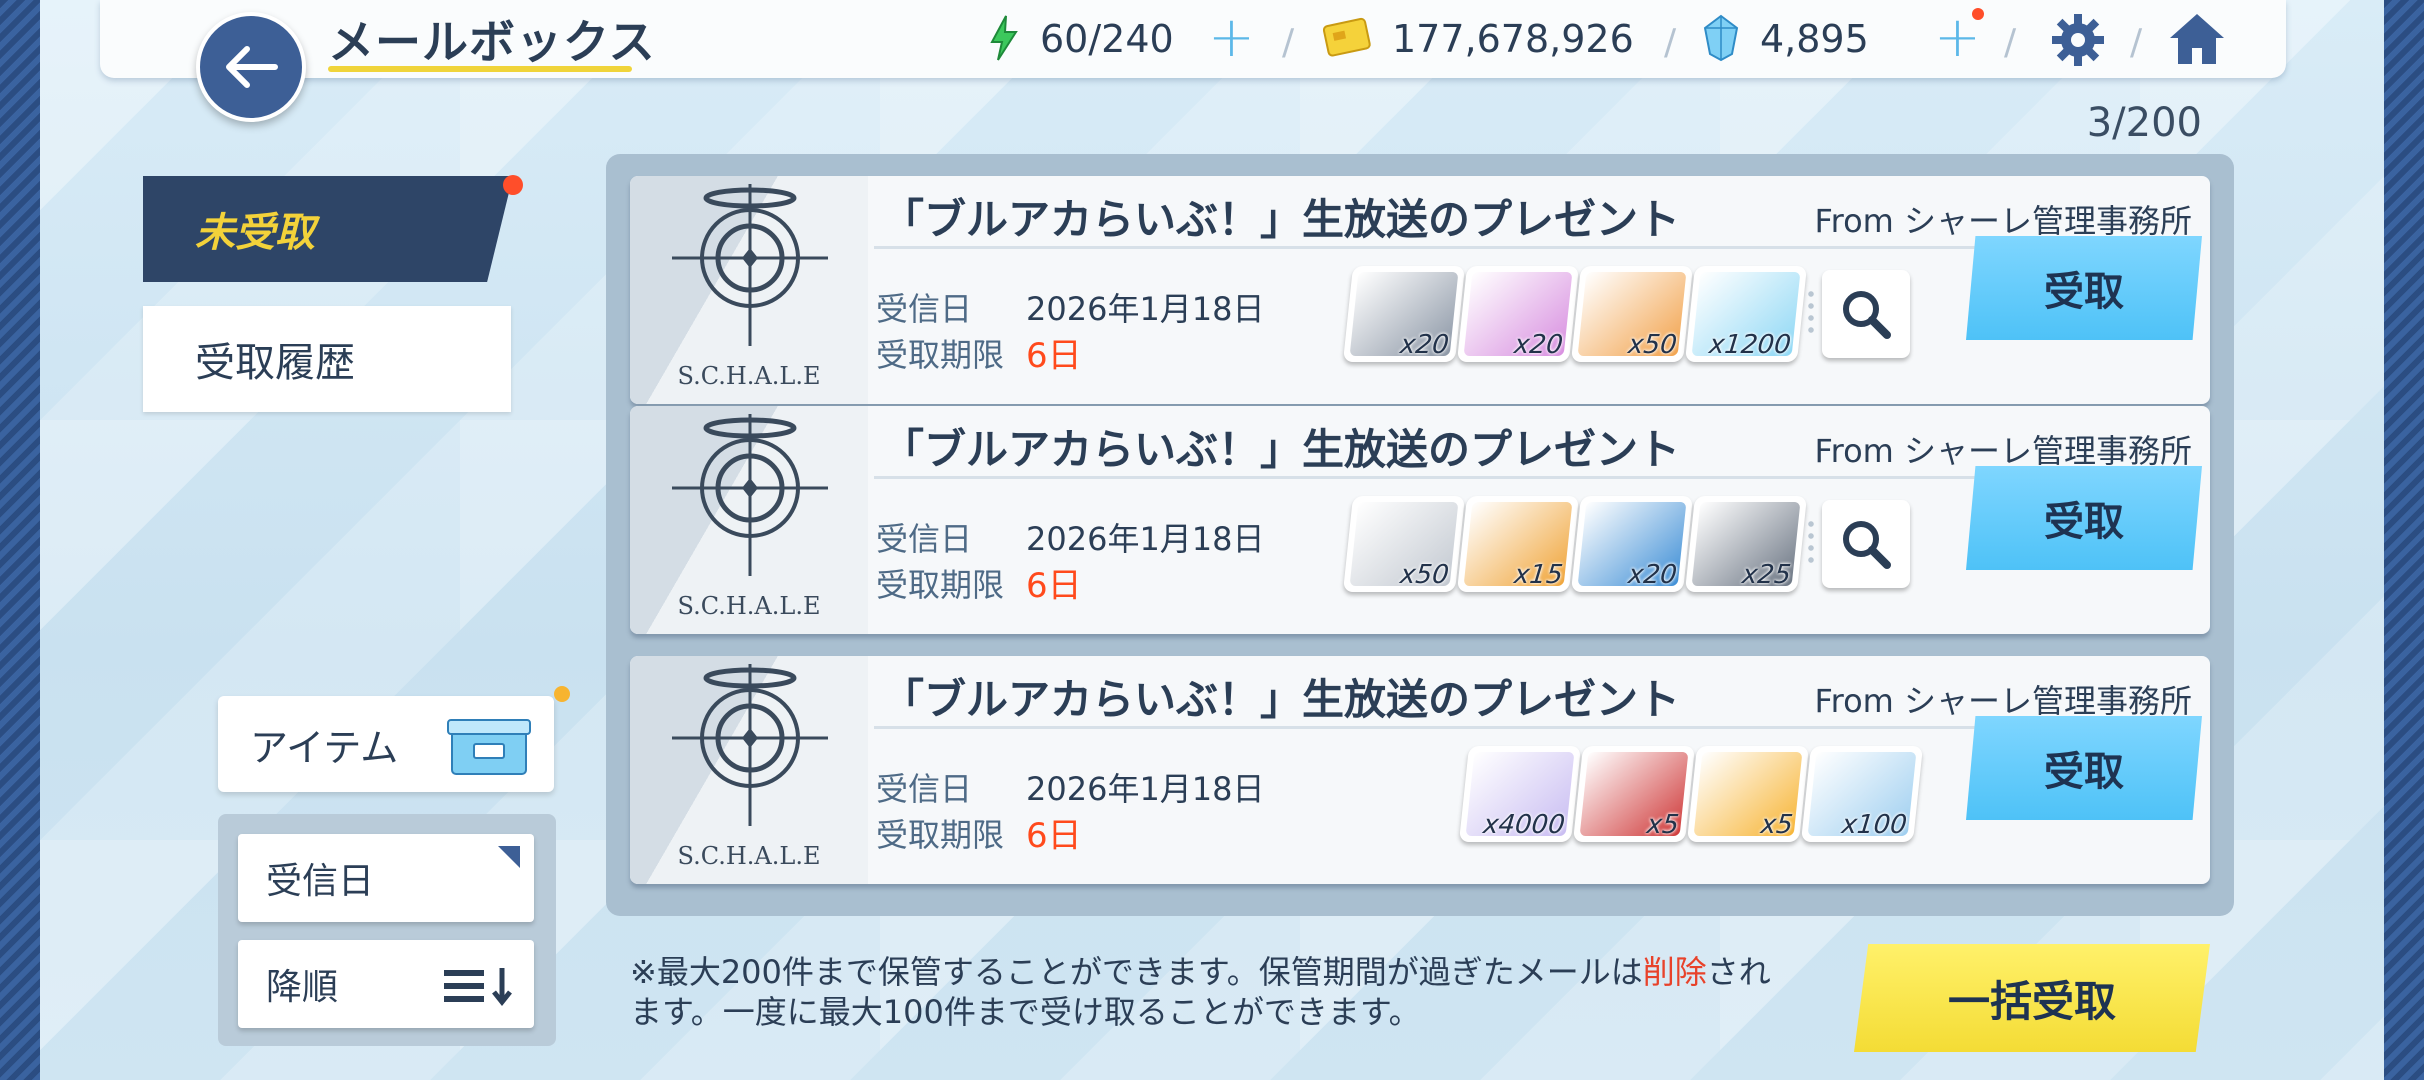 The image size is (2424, 1080). I want to click on right-border-stripe, so click(2404, 540).